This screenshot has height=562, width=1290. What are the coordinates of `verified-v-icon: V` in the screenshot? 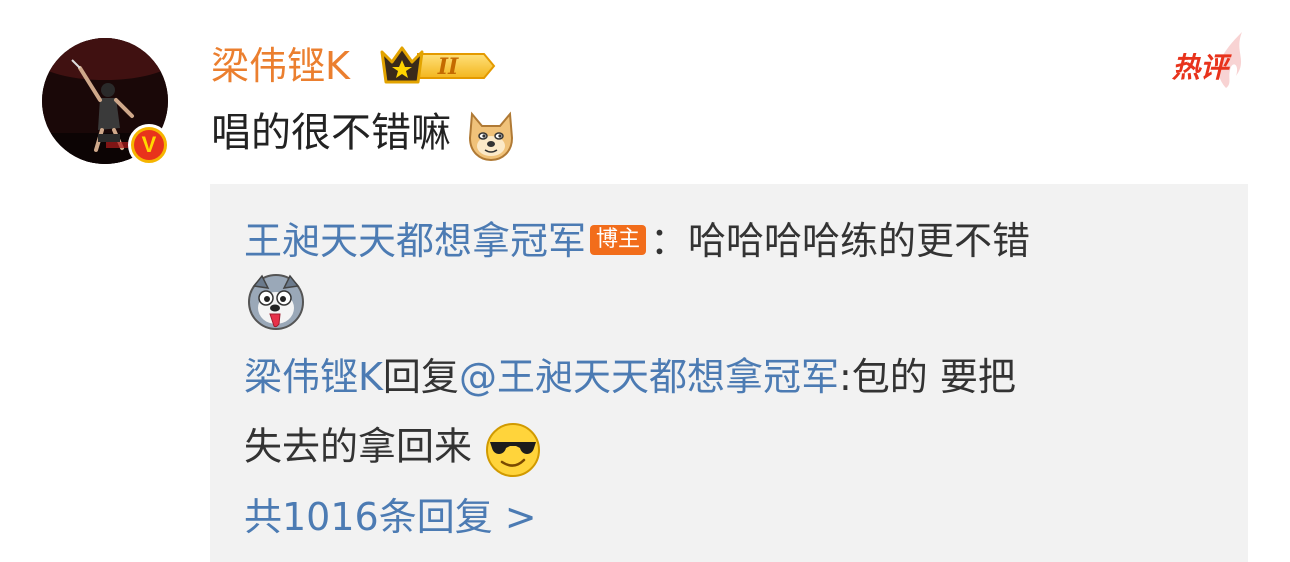 It's located at (149, 145).